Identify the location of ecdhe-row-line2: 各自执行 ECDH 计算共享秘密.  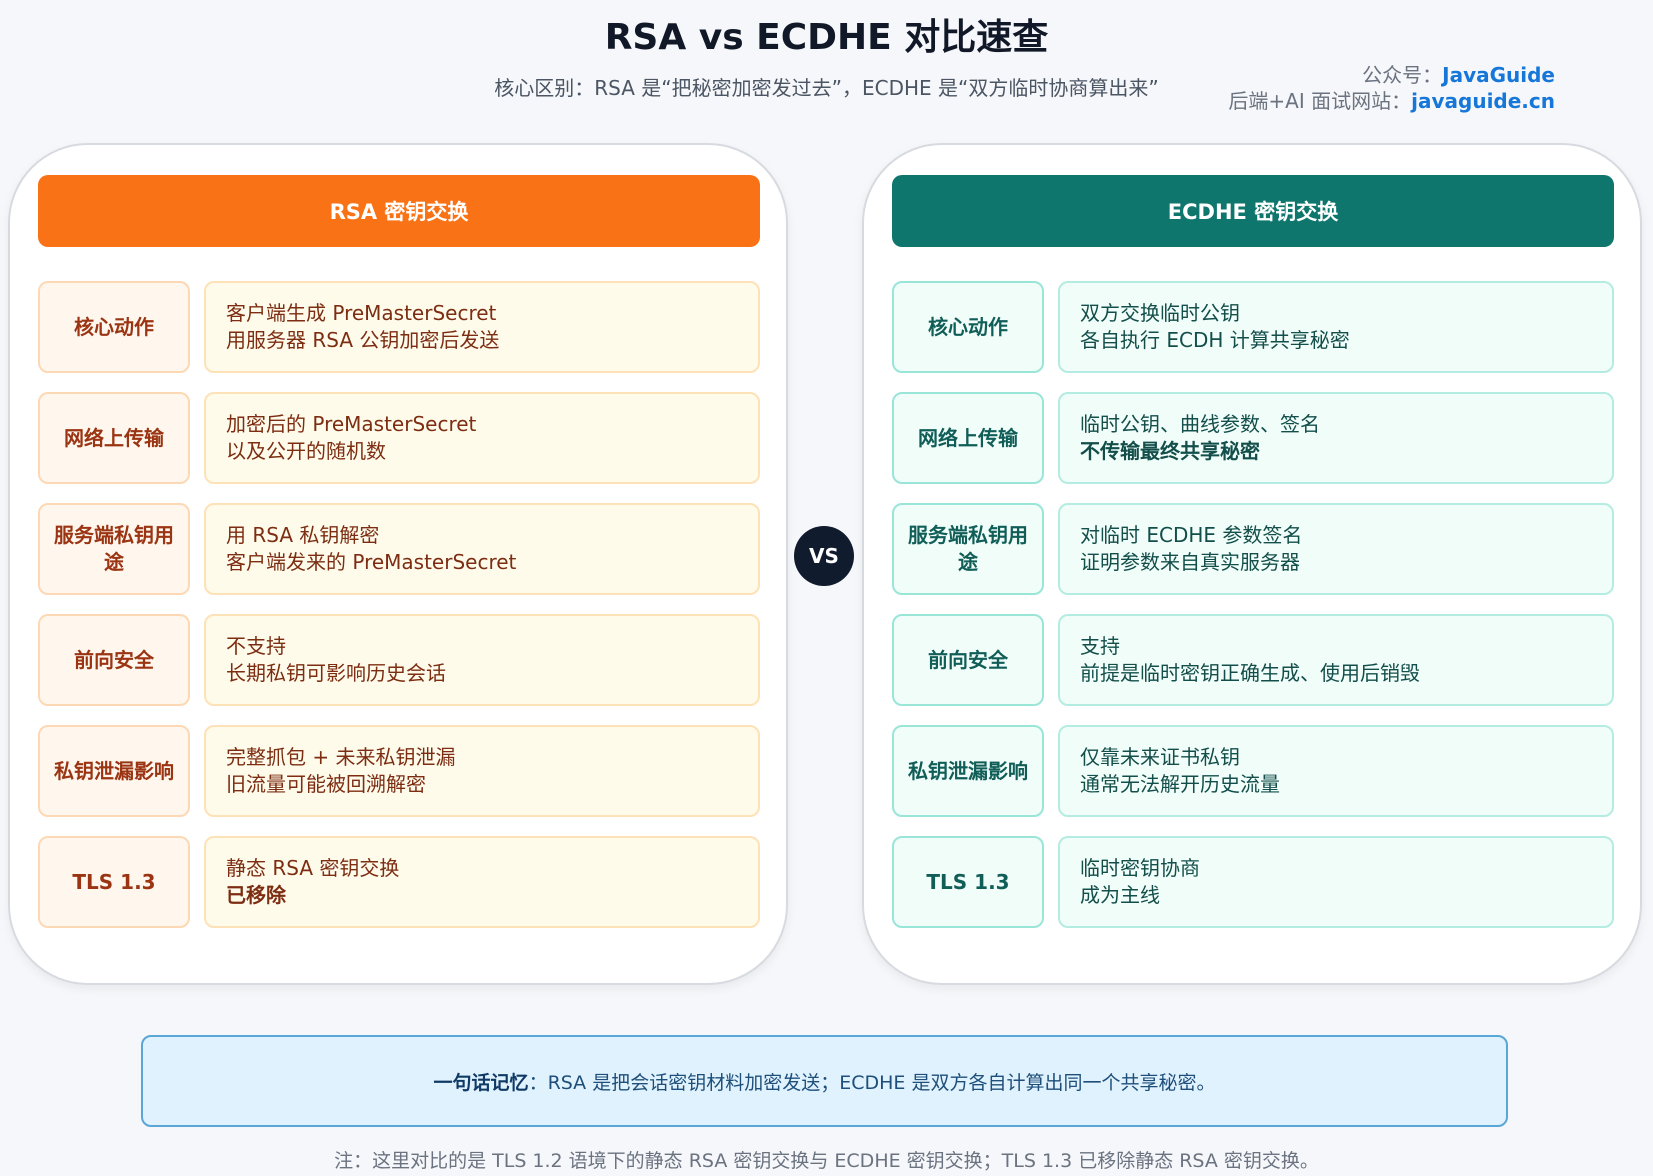
(1215, 340).